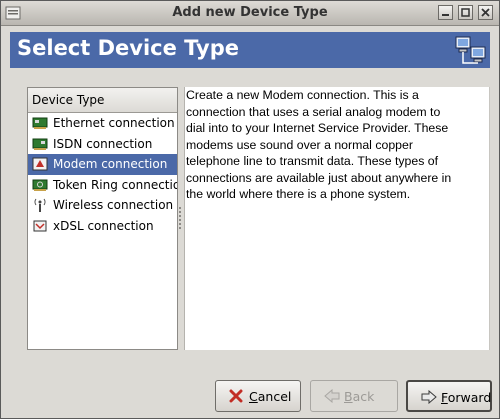  I want to click on window-title: Add new Device Type, so click(250, 12).